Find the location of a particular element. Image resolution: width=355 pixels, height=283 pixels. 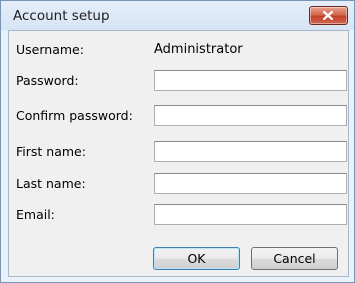

cancel-button: Cancel is located at coordinates (294, 258).